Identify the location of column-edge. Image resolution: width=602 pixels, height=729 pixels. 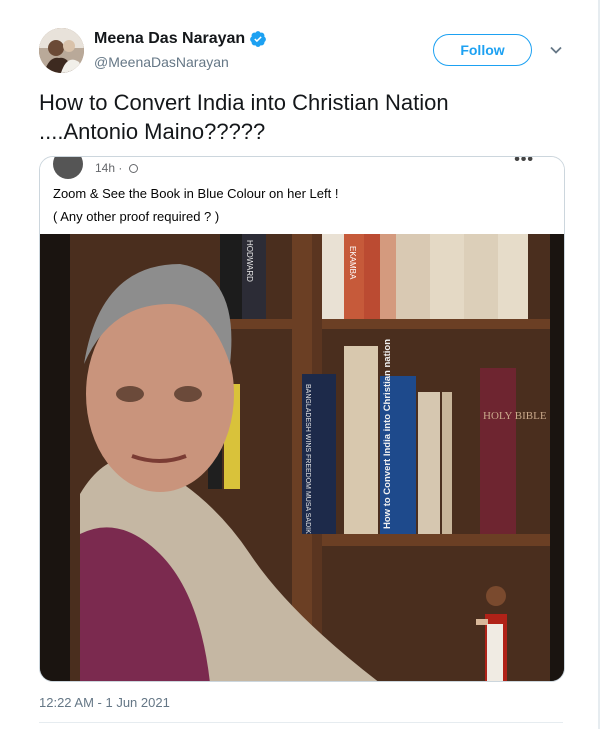
(599, 364).